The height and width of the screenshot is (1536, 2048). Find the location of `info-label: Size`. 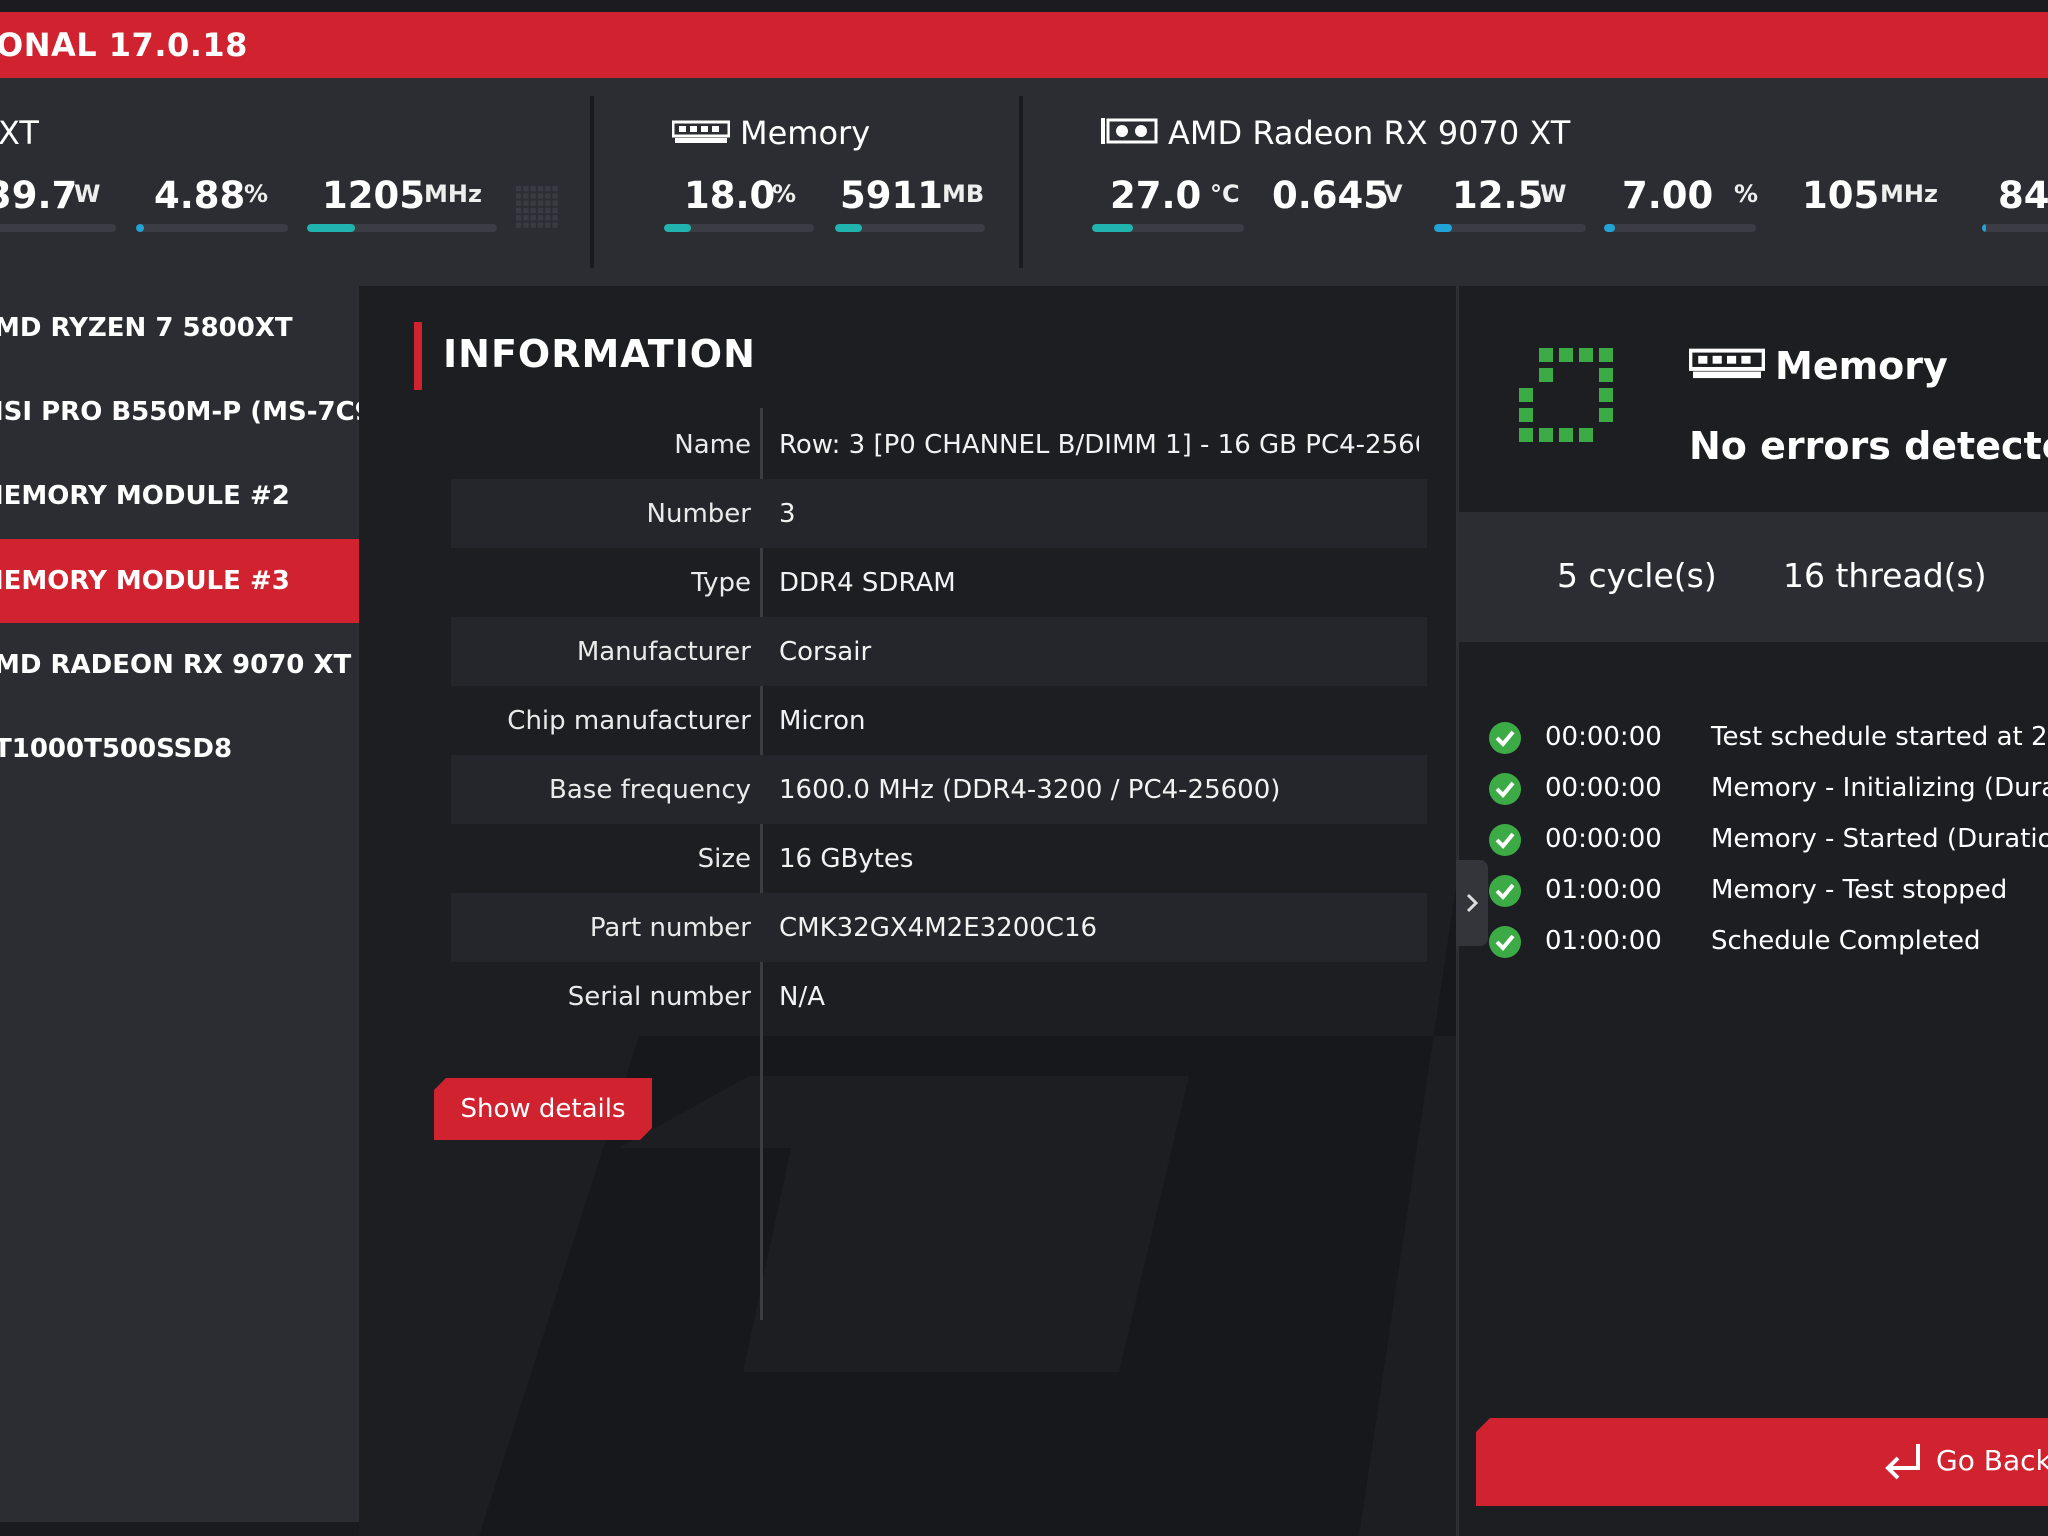

info-label: Size is located at coordinates (724, 859).